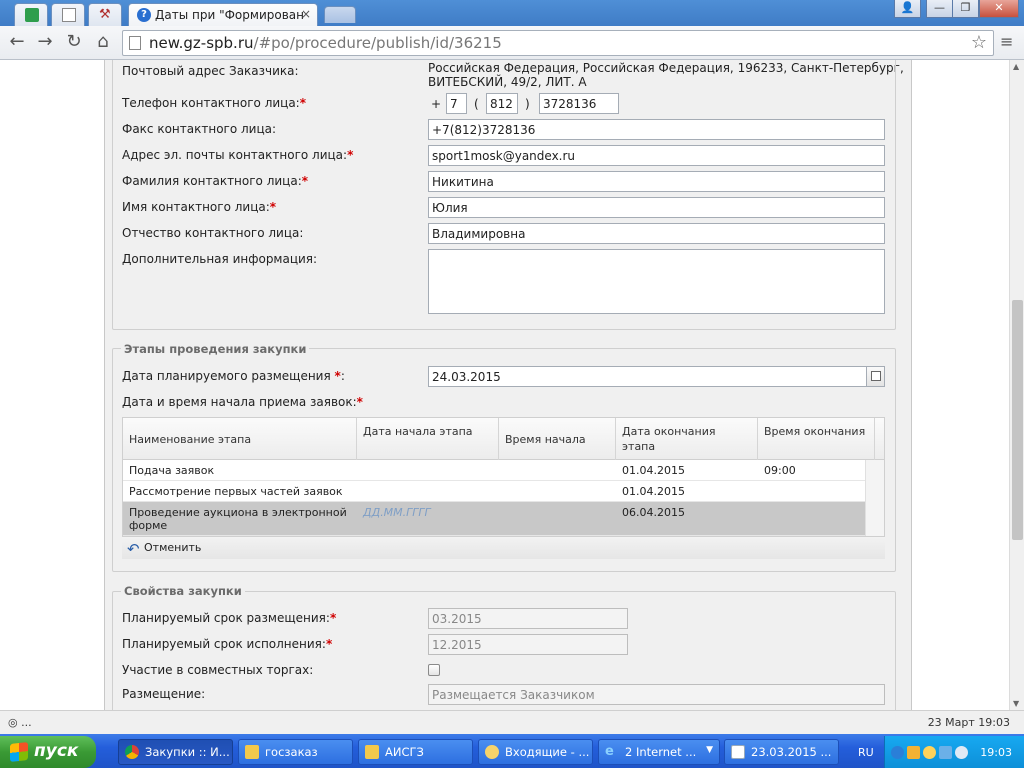 The height and width of the screenshot is (768, 1024). I want to click on language-indicator: RU, so click(866, 752).